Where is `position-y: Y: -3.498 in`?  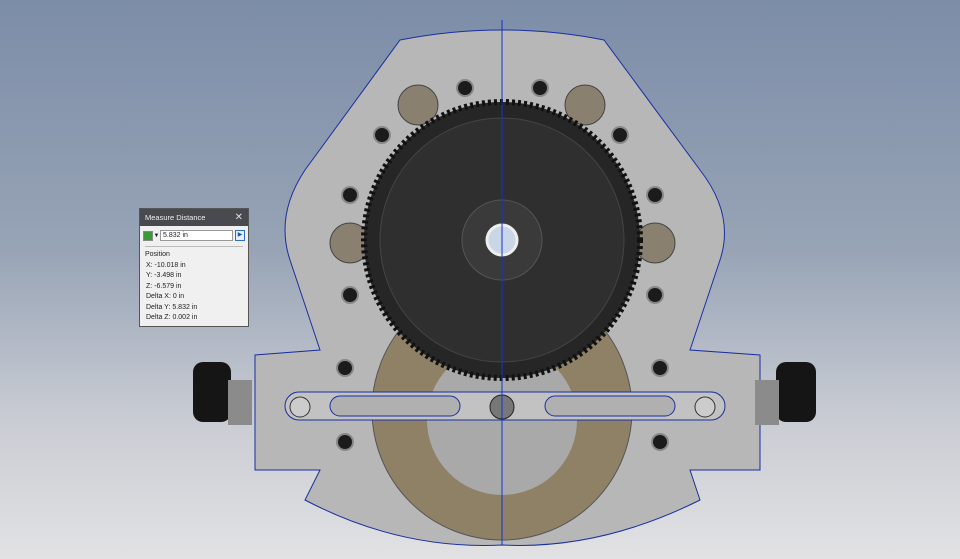
position-y: Y: -3.498 in is located at coordinates (164, 275).